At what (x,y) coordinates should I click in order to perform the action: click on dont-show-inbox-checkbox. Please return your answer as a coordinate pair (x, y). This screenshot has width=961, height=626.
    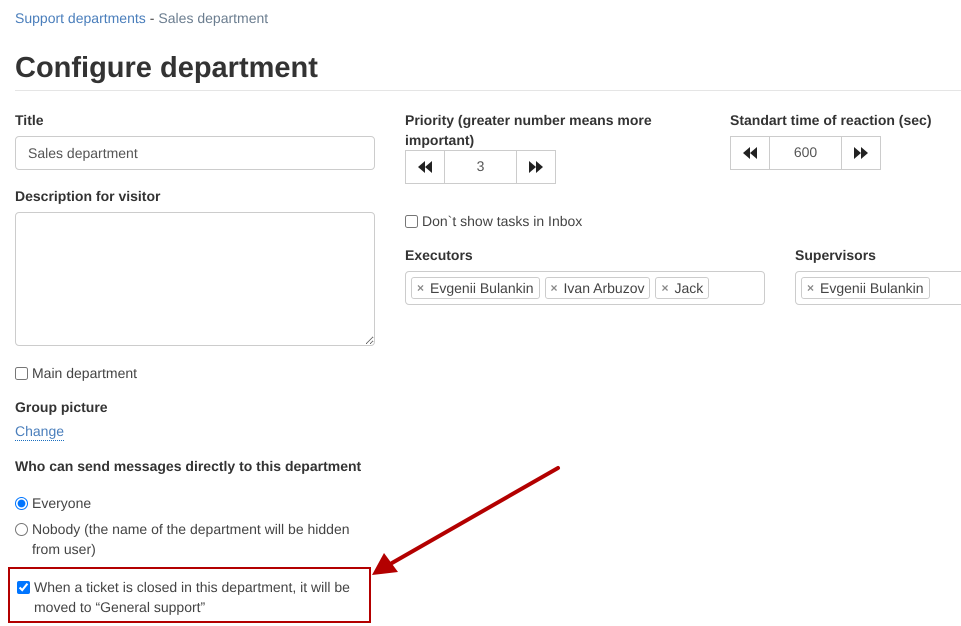
    Looking at the image, I should click on (411, 221).